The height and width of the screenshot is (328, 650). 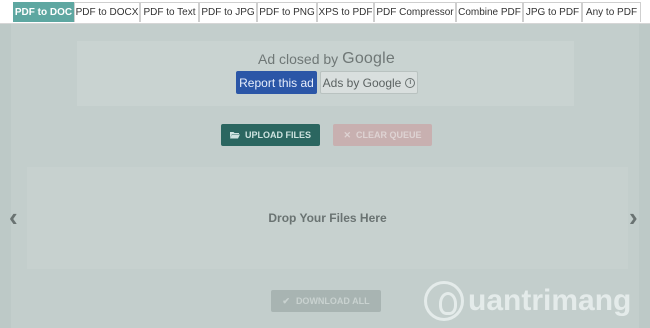 I want to click on tab-pdf-to-docx: PDF to DOCX, so click(x=107, y=12).